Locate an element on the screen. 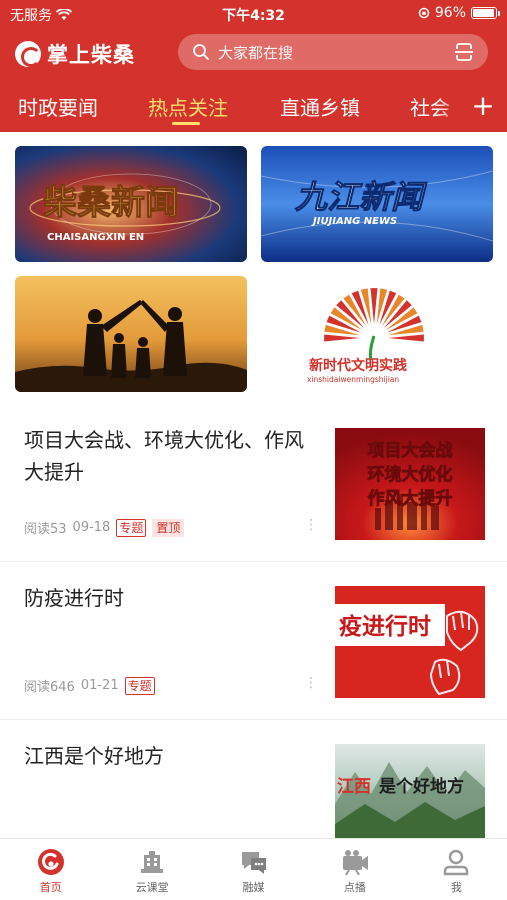 The width and height of the screenshot is (507, 900). active-tab-indicator is located at coordinates (186, 123).